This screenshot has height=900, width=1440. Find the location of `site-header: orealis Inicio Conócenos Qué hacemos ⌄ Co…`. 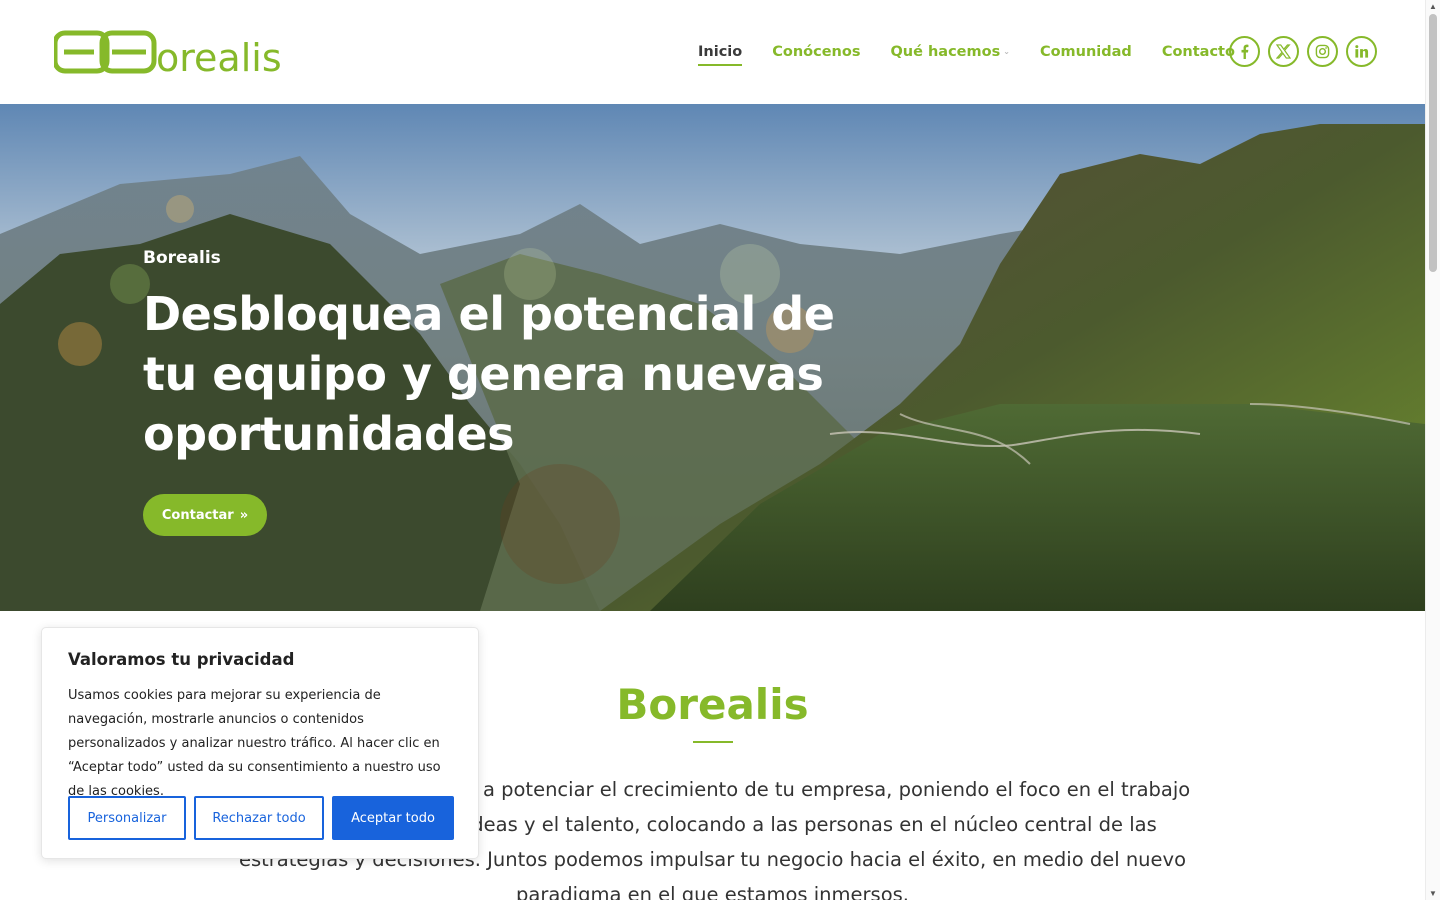

site-header: orealis Inicio Conócenos Qué hacemos ⌄ Co… is located at coordinates (712, 52).